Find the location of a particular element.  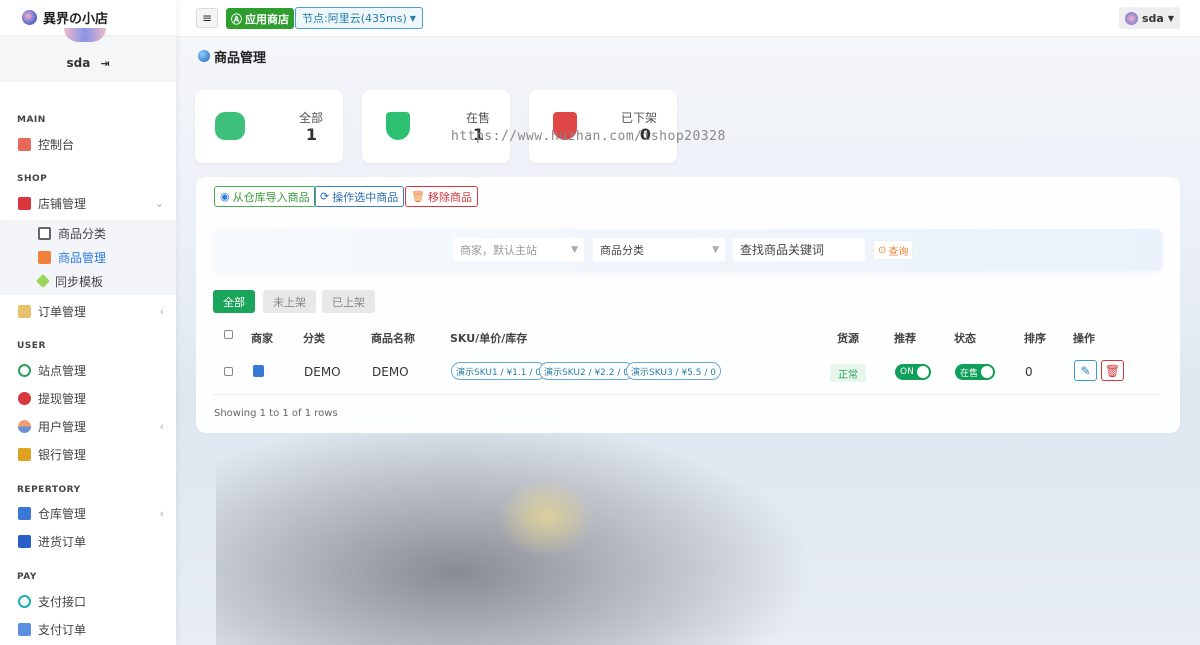

remove-products-button: 🗑 移除商品 is located at coordinates (441, 196).